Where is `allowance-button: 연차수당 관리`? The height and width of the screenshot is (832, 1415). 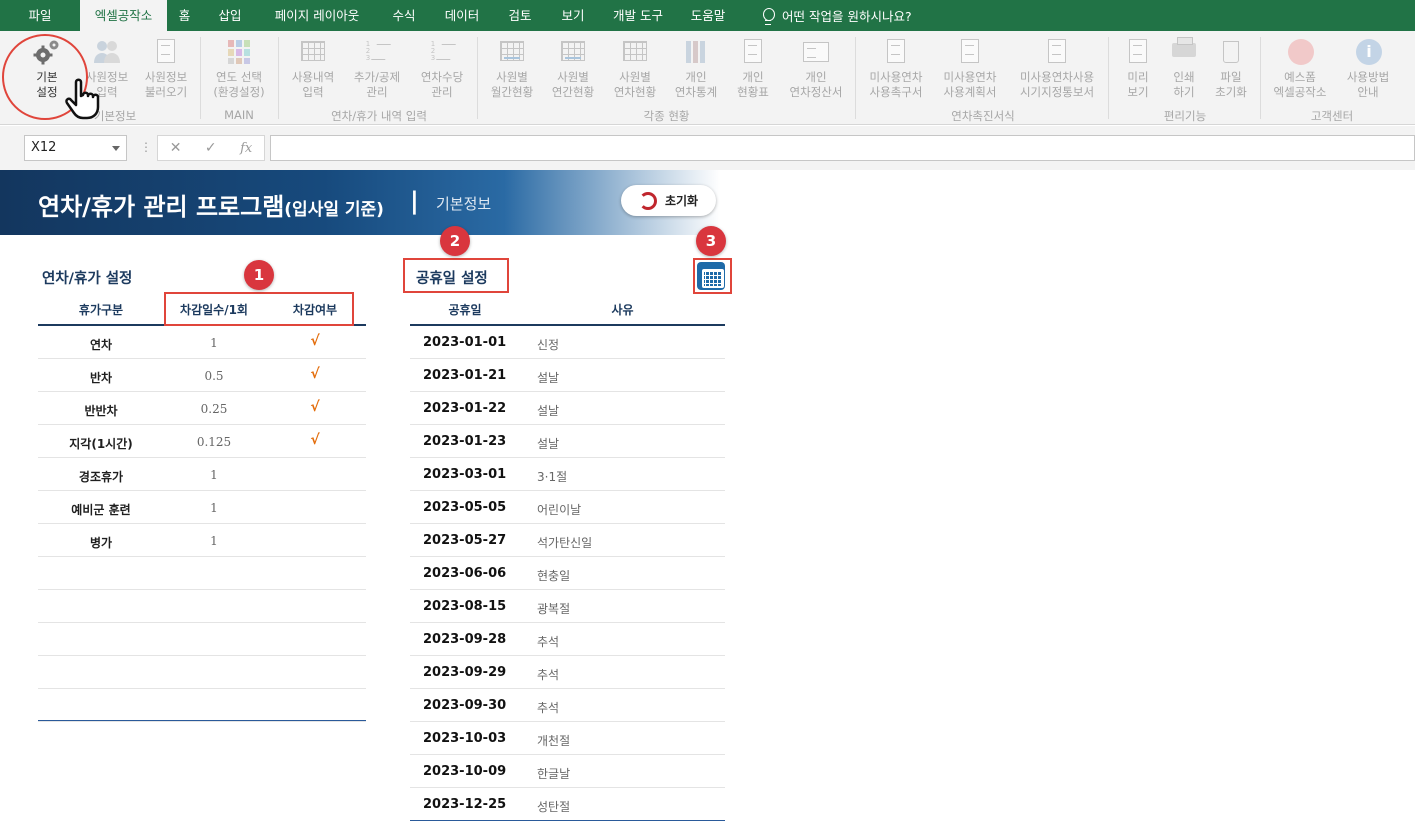
allowance-button: 연차수당 관리 is located at coordinates (442, 71).